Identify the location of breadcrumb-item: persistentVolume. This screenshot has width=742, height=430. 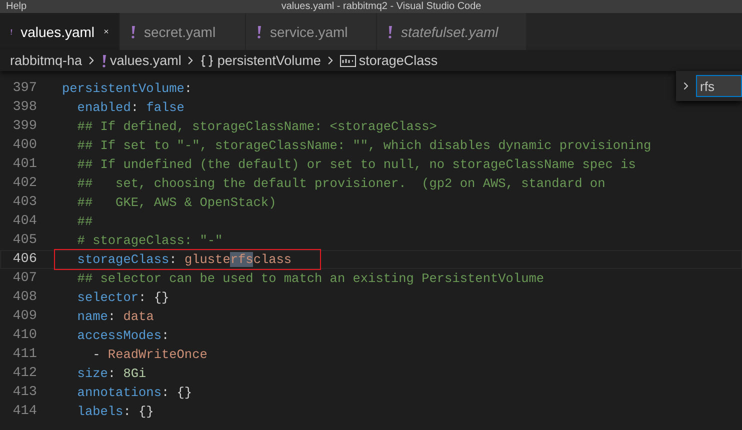
(269, 60).